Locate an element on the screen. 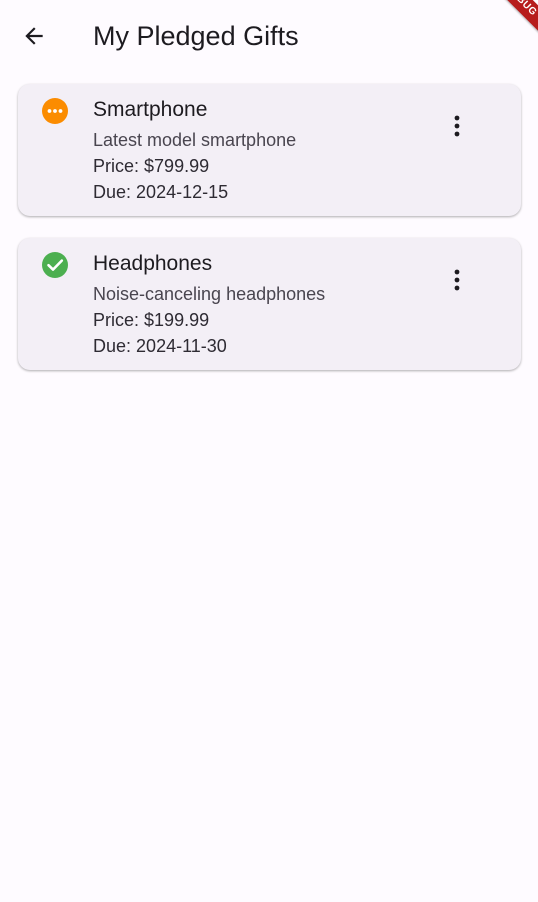  gift-name: Smartphone is located at coordinates (150, 109).